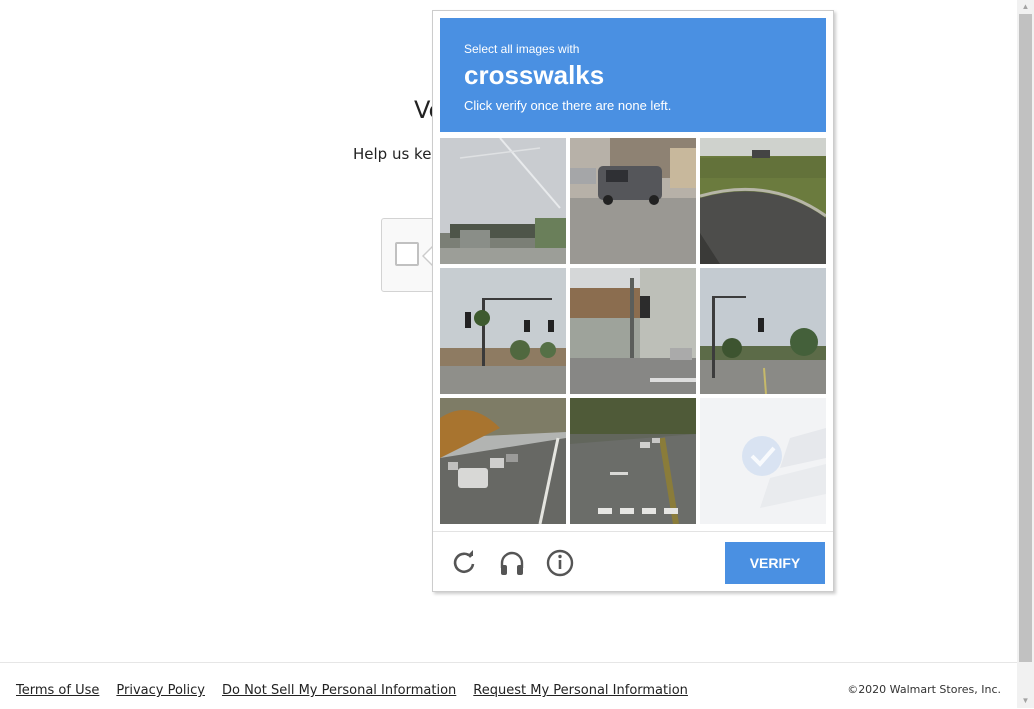 The height and width of the screenshot is (709, 1034). Describe the element at coordinates (763, 461) in the screenshot. I see `image-tile-9-selected` at that location.